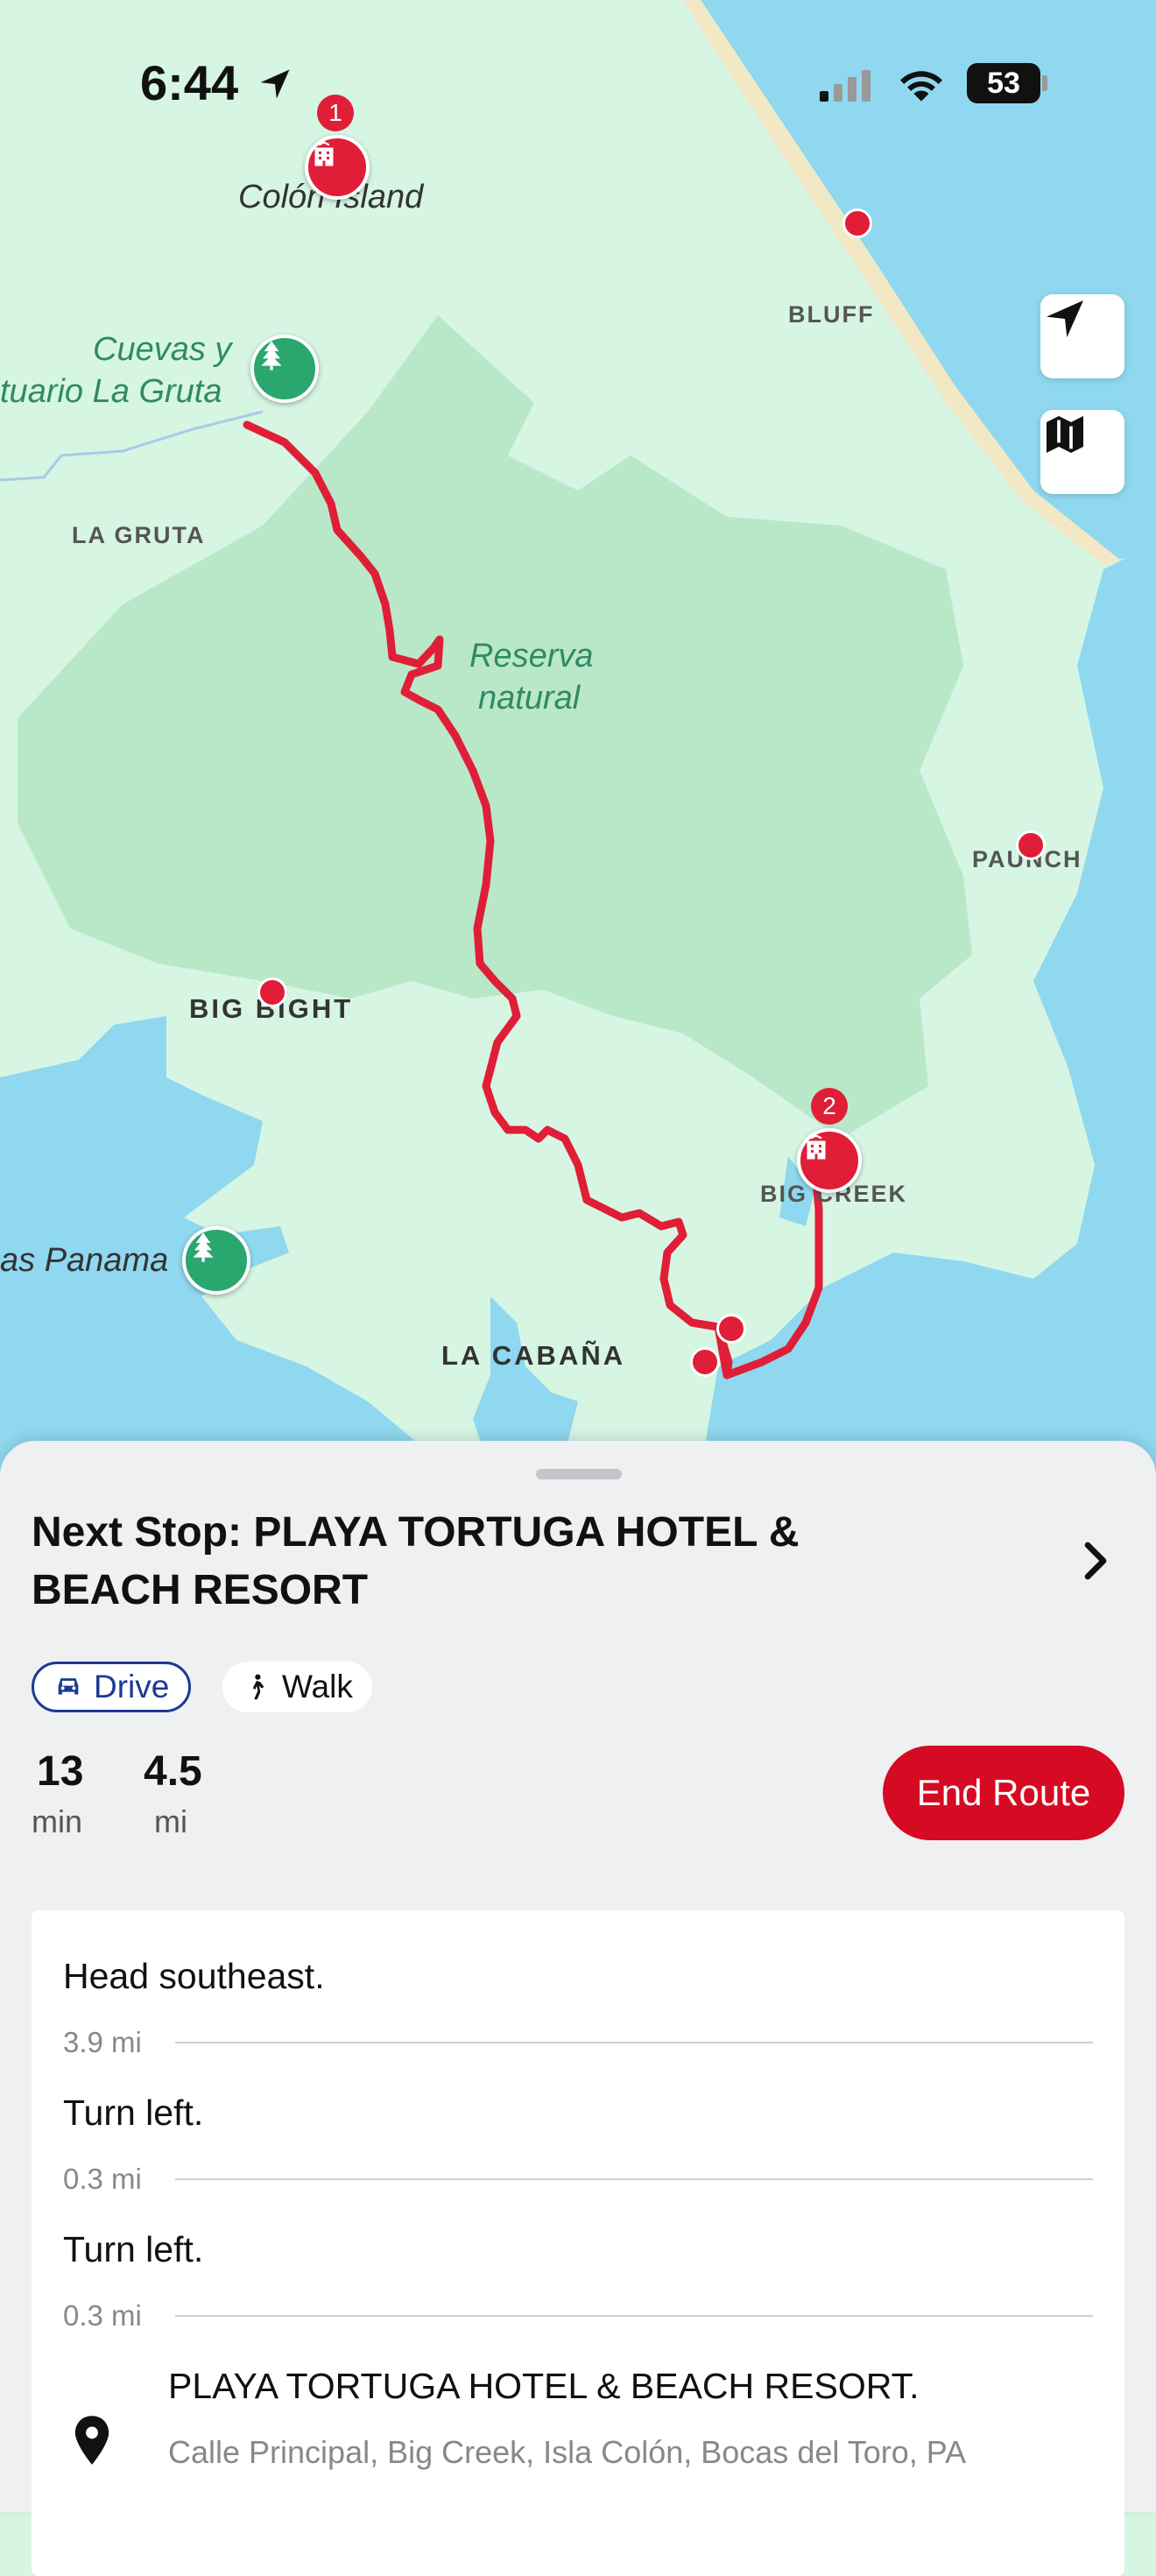 The width and height of the screenshot is (1156, 2576). I want to click on battery-cap, so click(1044, 83).